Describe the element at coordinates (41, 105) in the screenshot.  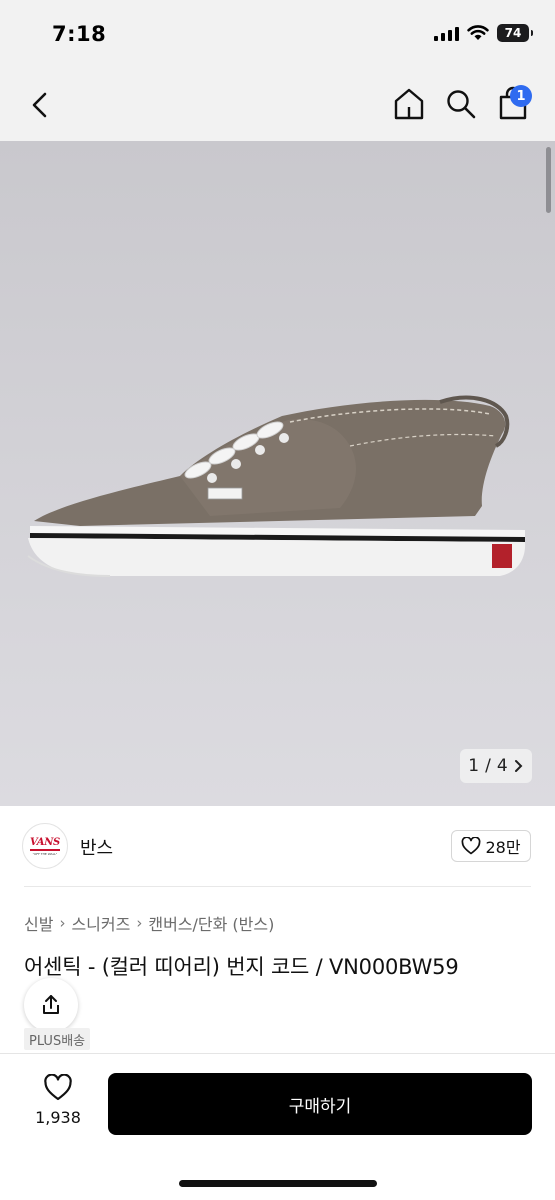
I see `back-icon` at that location.